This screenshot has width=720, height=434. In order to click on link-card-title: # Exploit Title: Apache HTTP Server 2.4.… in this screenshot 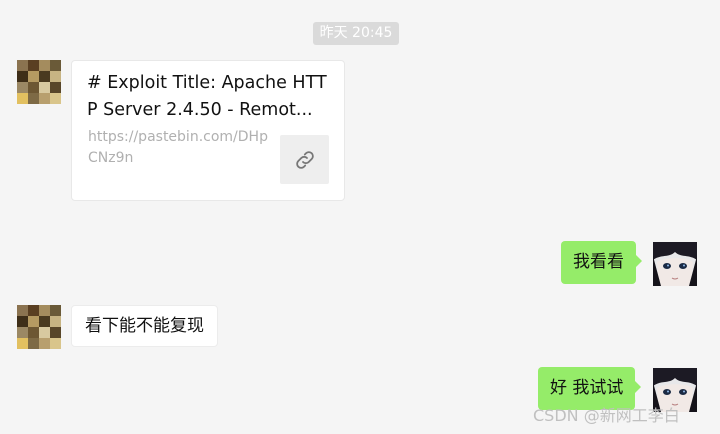, I will do `click(207, 96)`.